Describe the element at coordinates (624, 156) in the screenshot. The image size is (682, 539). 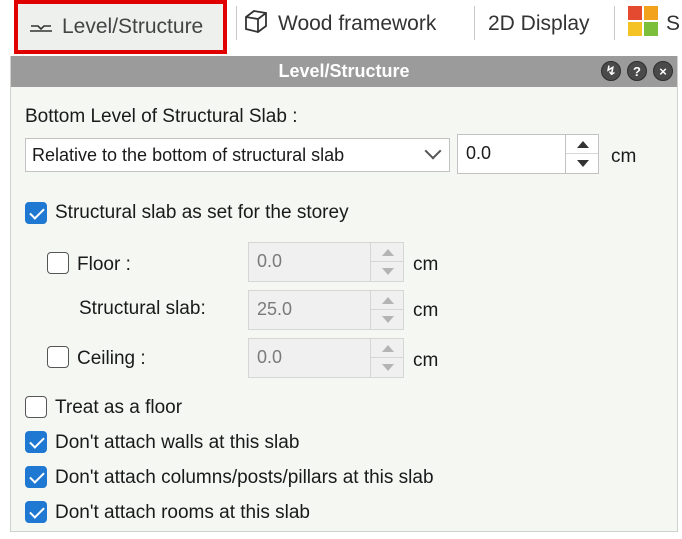
I see `bottom-level-unit: cm` at that location.